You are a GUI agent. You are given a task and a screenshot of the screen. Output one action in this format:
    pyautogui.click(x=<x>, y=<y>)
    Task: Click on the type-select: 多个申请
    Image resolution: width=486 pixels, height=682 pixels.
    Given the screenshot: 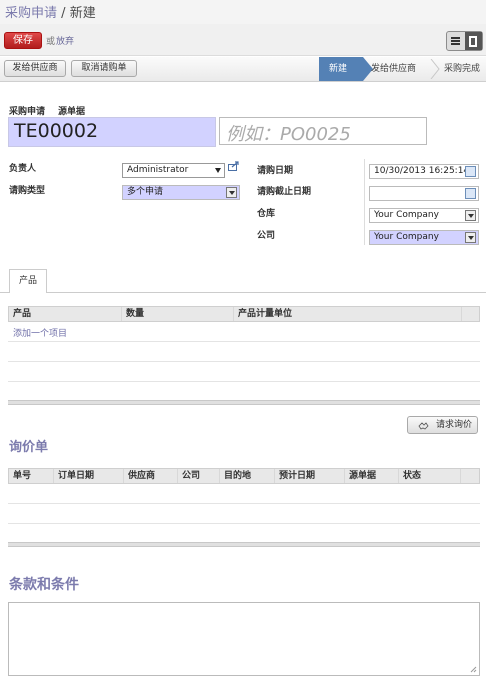 What is the action you would take?
    pyautogui.click(x=181, y=192)
    